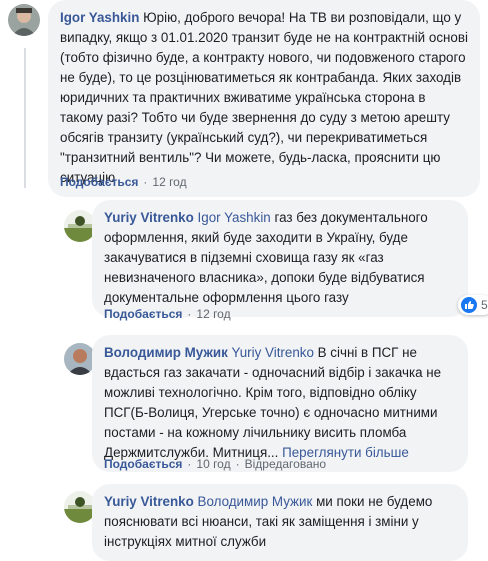 Image resolution: width=488 pixels, height=561 pixels. What do you see at coordinates (484, 305) in the screenshot?
I see `reaction-count: 5` at bounding box center [484, 305].